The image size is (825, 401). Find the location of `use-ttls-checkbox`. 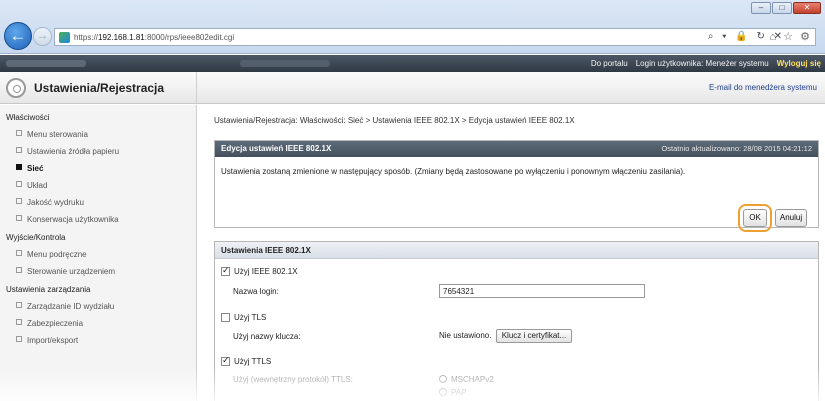

use-ttls-checkbox is located at coordinates (225, 360).